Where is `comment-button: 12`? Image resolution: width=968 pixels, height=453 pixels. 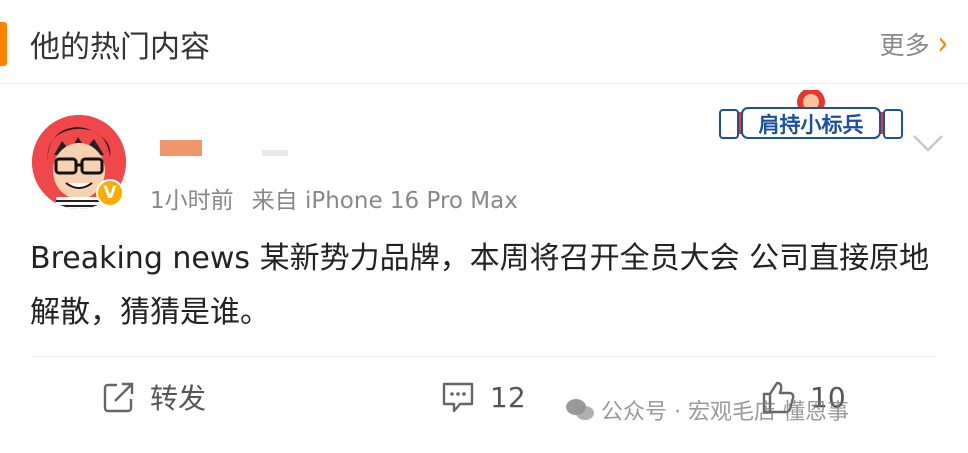
comment-button: 12 is located at coordinates (483, 397).